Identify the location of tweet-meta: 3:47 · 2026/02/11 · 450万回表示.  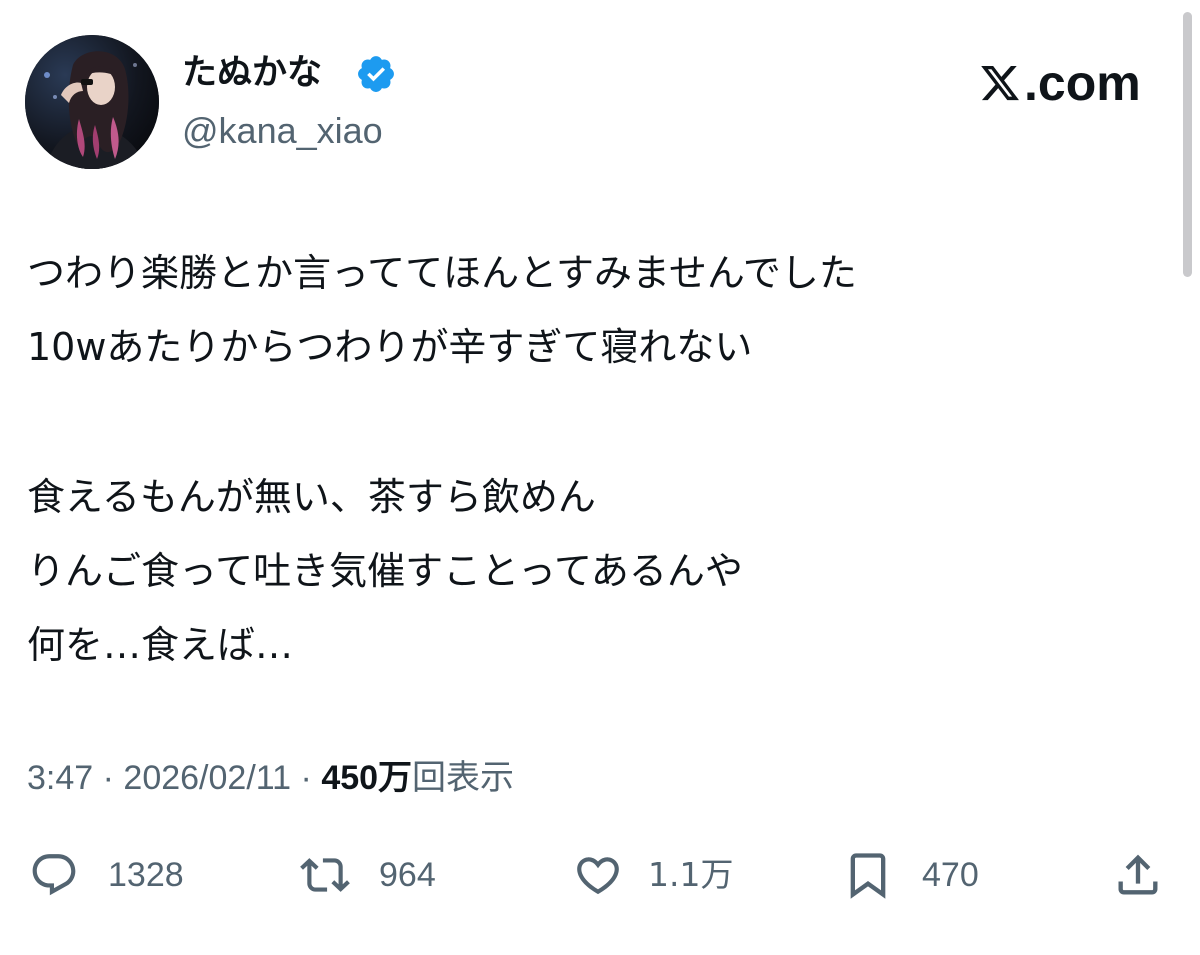
(270, 778).